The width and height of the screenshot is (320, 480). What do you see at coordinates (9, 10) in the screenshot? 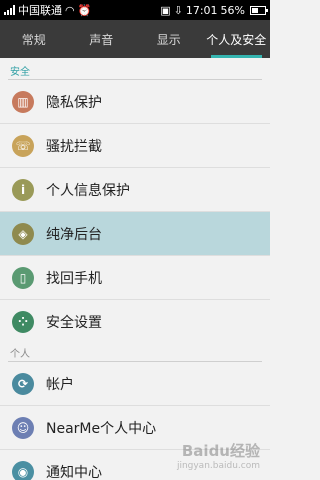
I see `signal-icon` at bounding box center [9, 10].